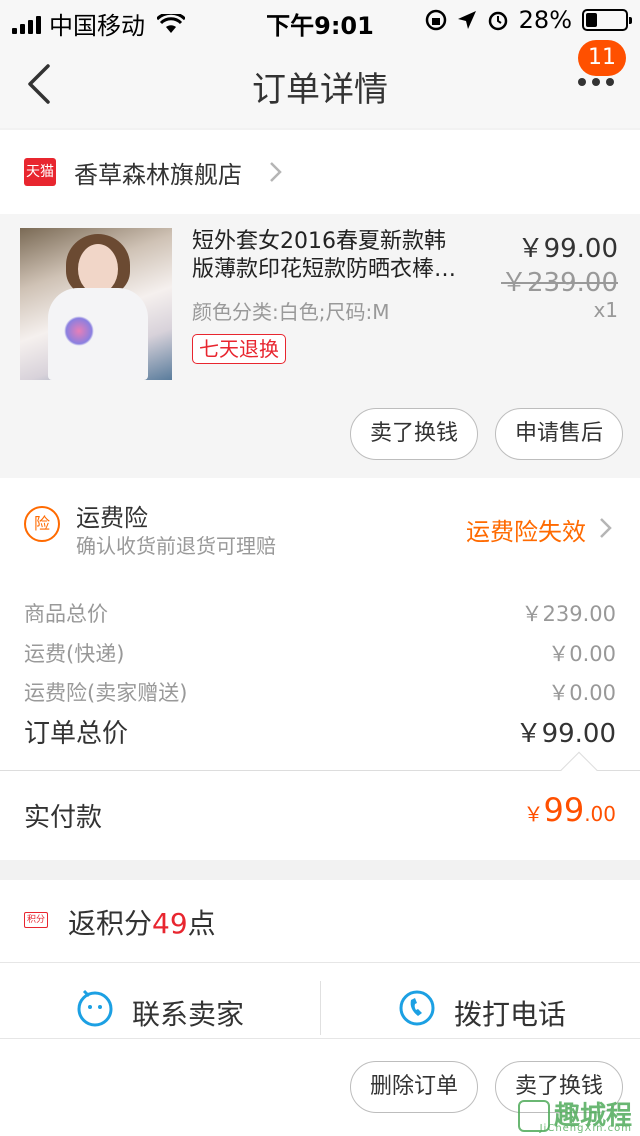 The width and height of the screenshot is (640, 1136). What do you see at coordinates (565, 734) in the screenshot?
I see `price-value: ￥99.00` at bounding box center [565, 734].